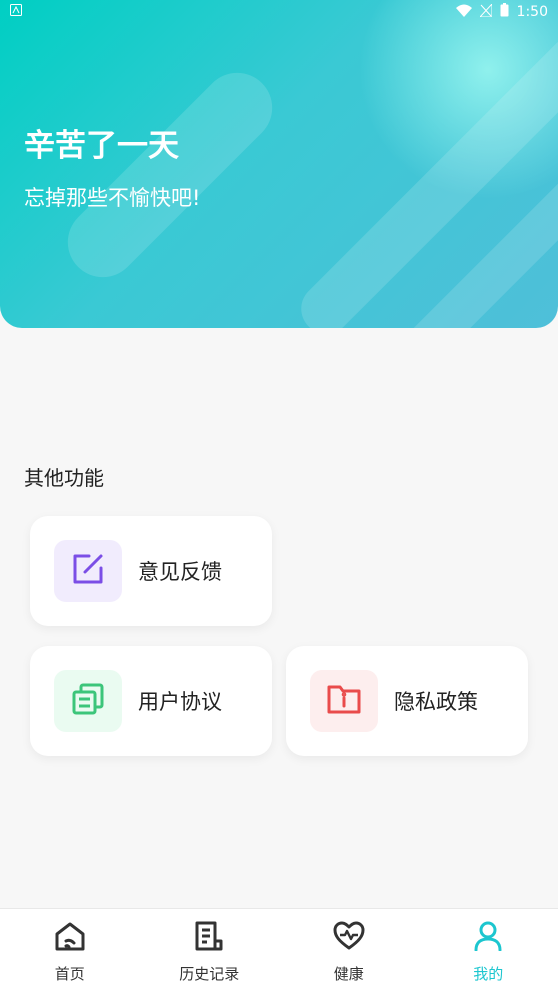 This screenshot has height=993, width=558. What do you see at coordinates (486, 12) in the screenshot?
I see `signal-icon` at bounding box center [486, 12].